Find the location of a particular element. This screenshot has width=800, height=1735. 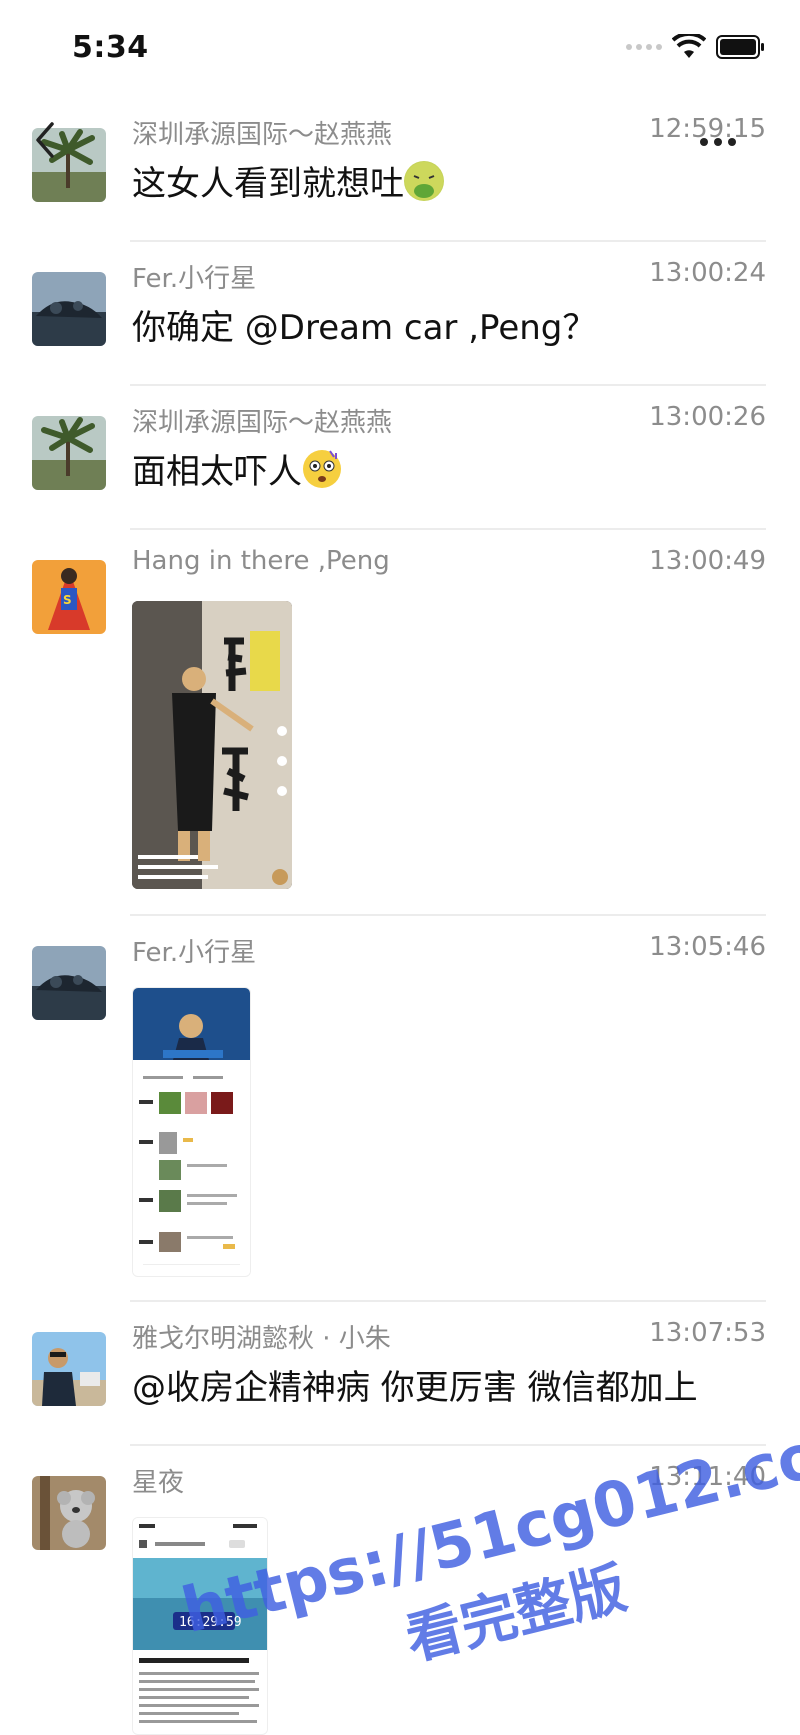

signal-icon is located at coordinates (644, 47).